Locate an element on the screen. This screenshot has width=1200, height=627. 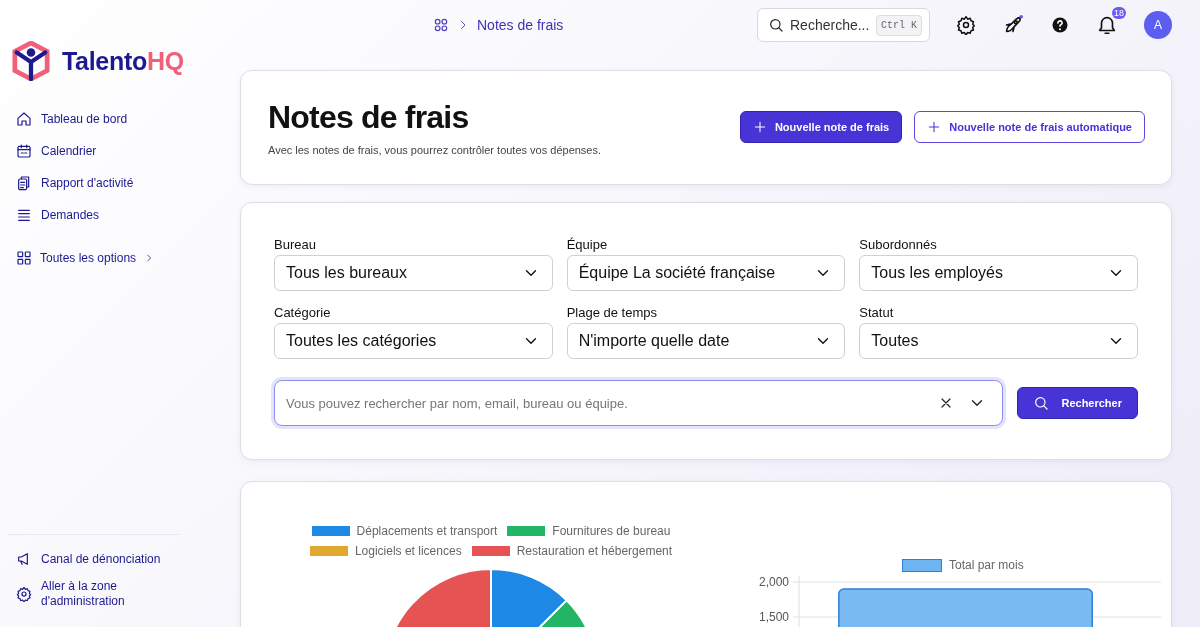
search-button: Rechercher is located at coordinates (1077, 403).